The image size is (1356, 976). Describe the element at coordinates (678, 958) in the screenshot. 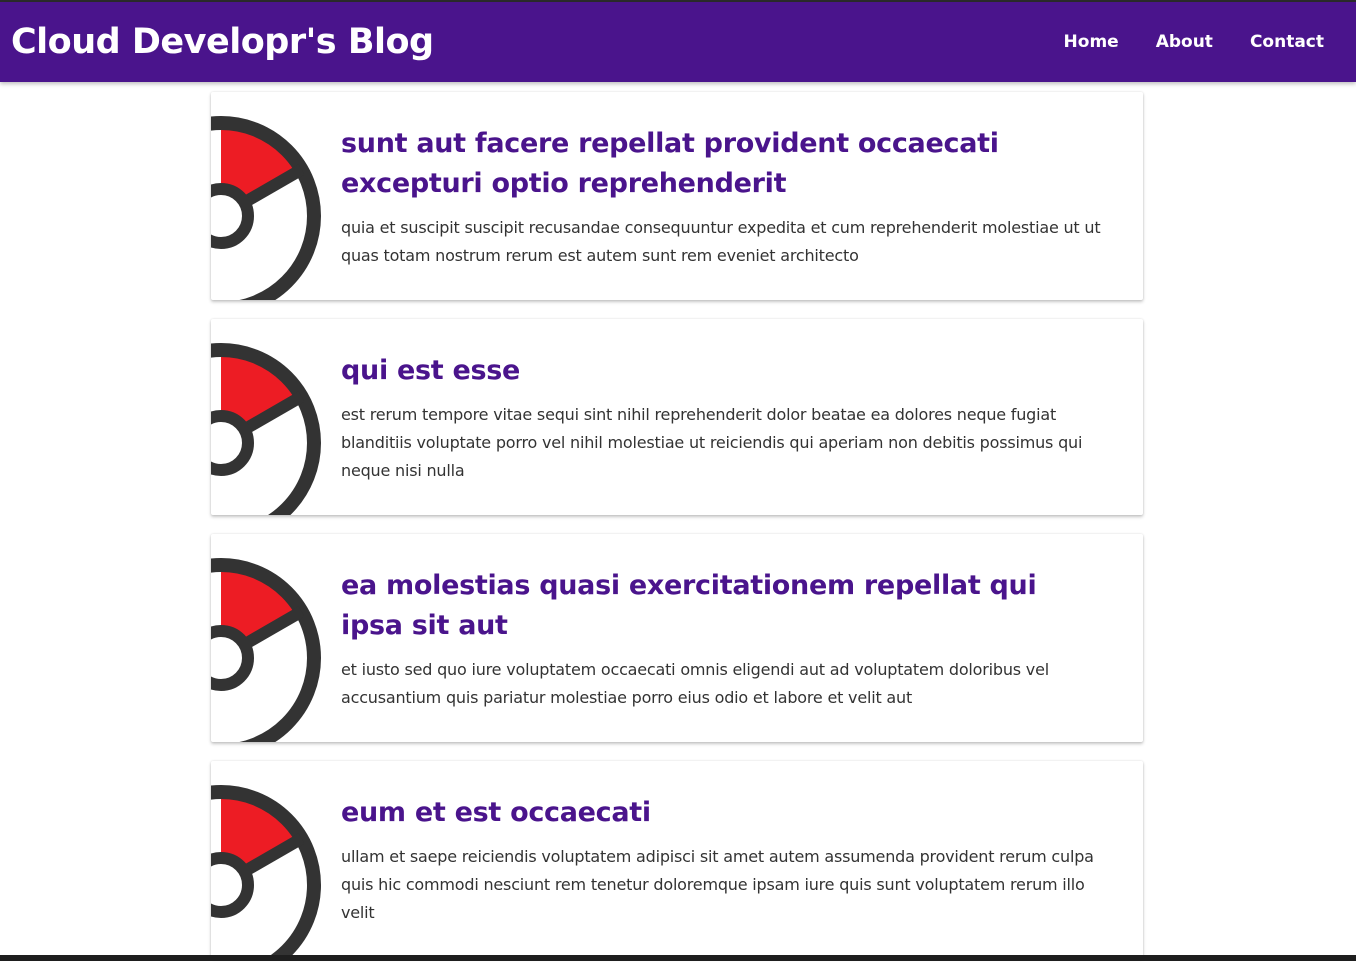

I see `window-bottom-bar` at that location.